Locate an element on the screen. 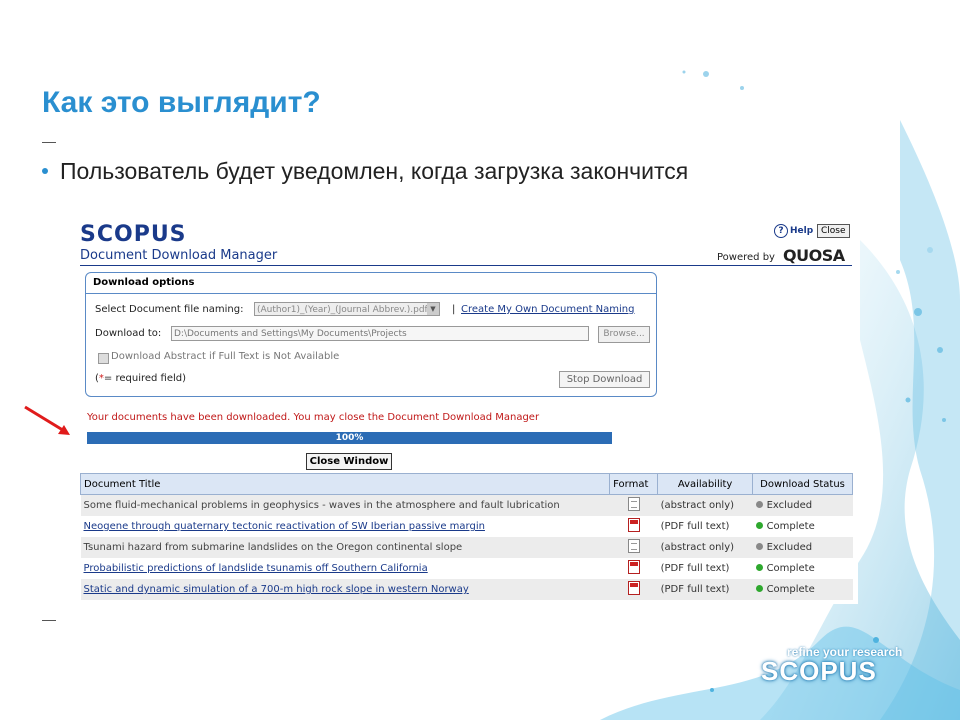 This screenshot has height=720, width=960. chevron-down-icon: ▼ is located at coordinates (433, 309).